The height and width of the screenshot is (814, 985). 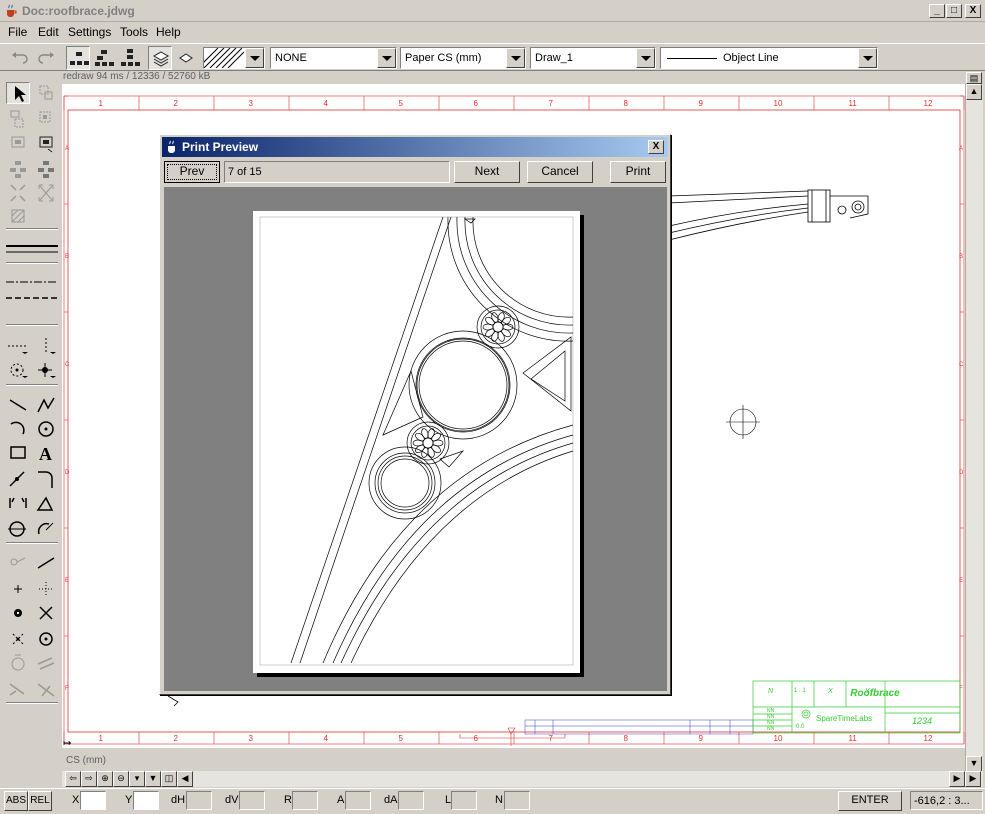 I want to click on circle-tool, so click(x=46, y=429).